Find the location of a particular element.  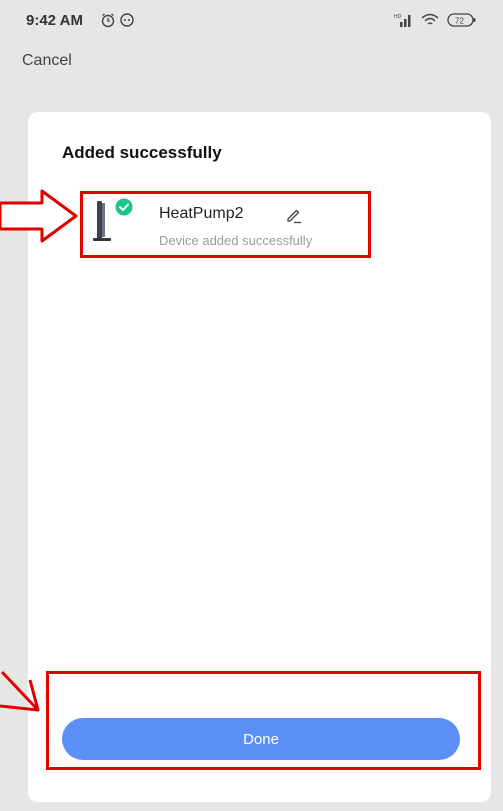

page-title: Added successfully is located at coordinates (142, 152).